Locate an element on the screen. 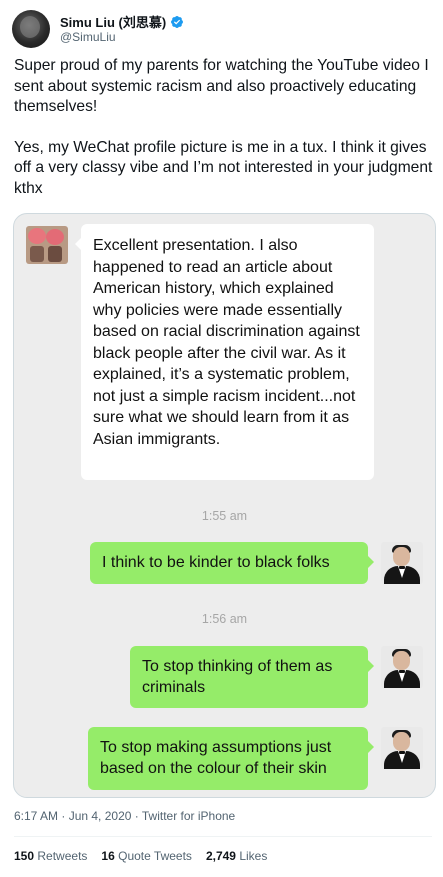 The height and width of the screenshot is (877, 443). engagement-stats: 150 Retweets 16 Quote Tweets 2,749 Likes is located at coordinates (140, 856).